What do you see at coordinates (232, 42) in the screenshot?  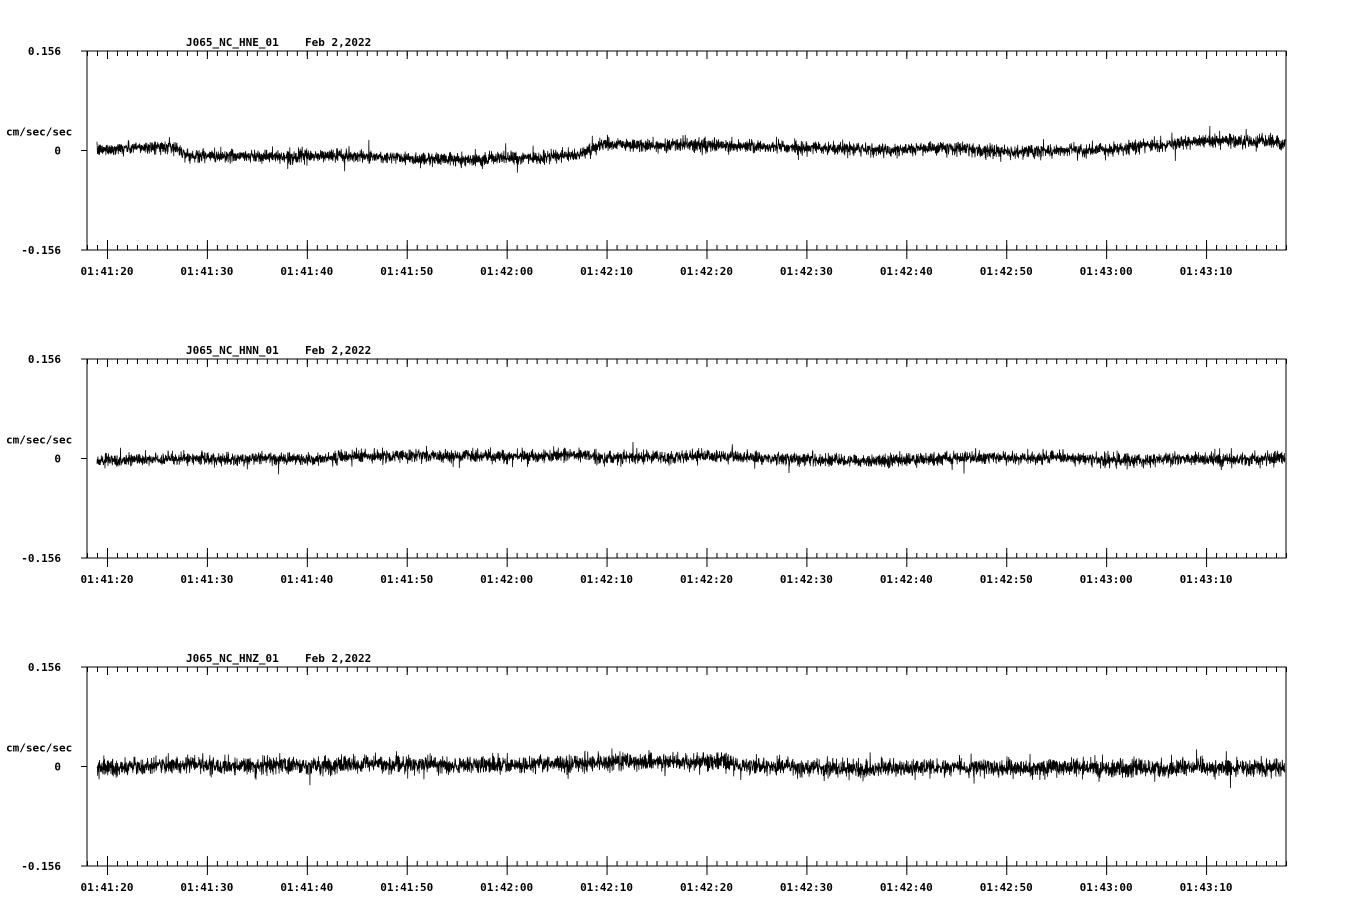 I see `panel-title: J065_NC_HNE_01` at bounding box center [232, 42].